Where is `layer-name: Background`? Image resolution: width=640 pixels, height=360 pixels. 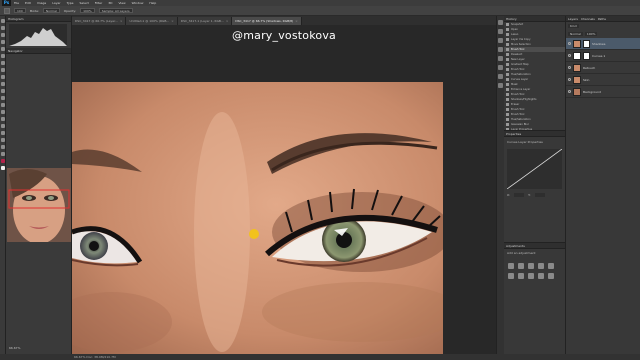
layer-name: Background is located at coordinates (592, 91).